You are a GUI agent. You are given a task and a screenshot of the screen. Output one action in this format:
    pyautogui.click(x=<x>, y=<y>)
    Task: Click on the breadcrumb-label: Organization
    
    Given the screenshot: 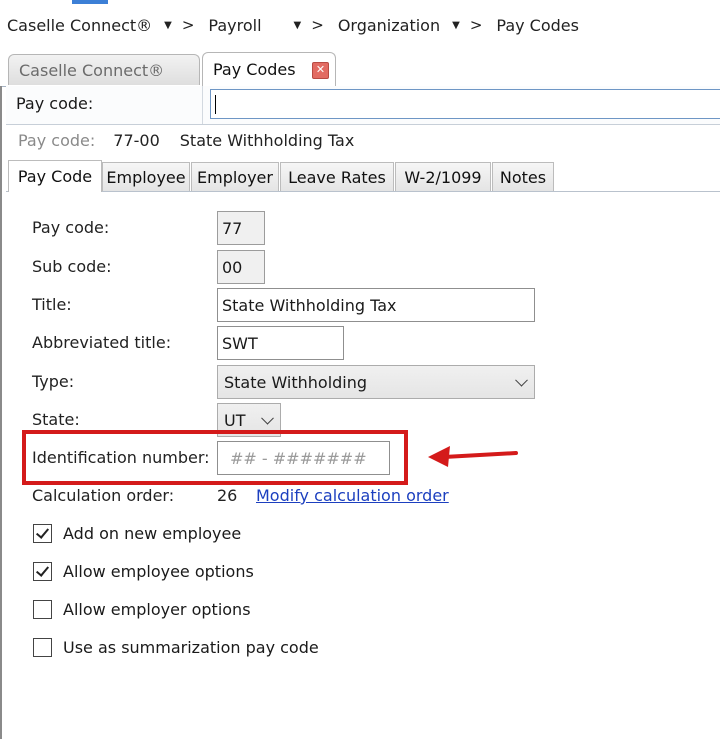 What is the action you would take?
    pyautogui.click(x=389, y=25)
    